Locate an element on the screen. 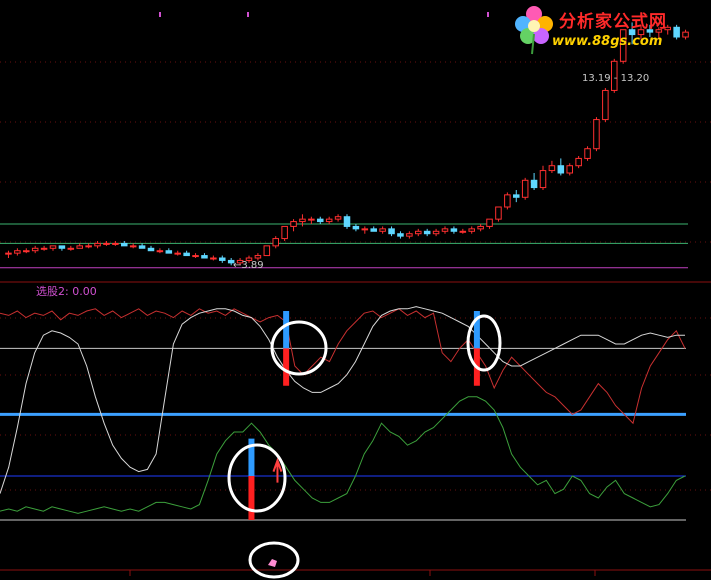 The width and height of the screenshot is (711, 580). watermark-logo: 分析家公式网 www.88gs.com is located at coordinates (610, 30).